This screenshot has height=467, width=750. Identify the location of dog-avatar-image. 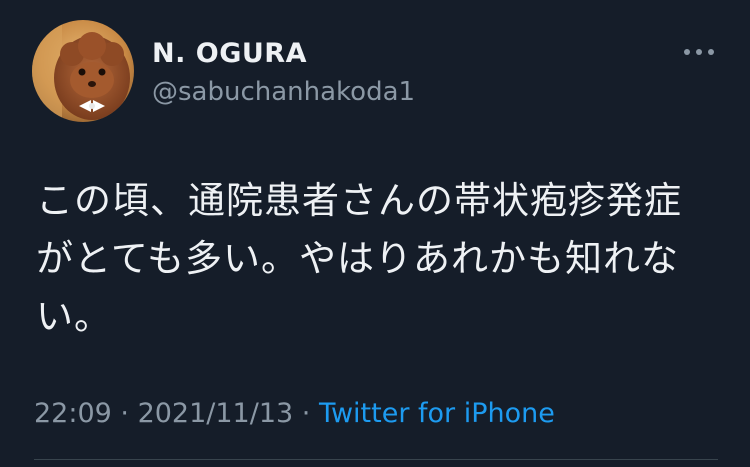
(83, 71).